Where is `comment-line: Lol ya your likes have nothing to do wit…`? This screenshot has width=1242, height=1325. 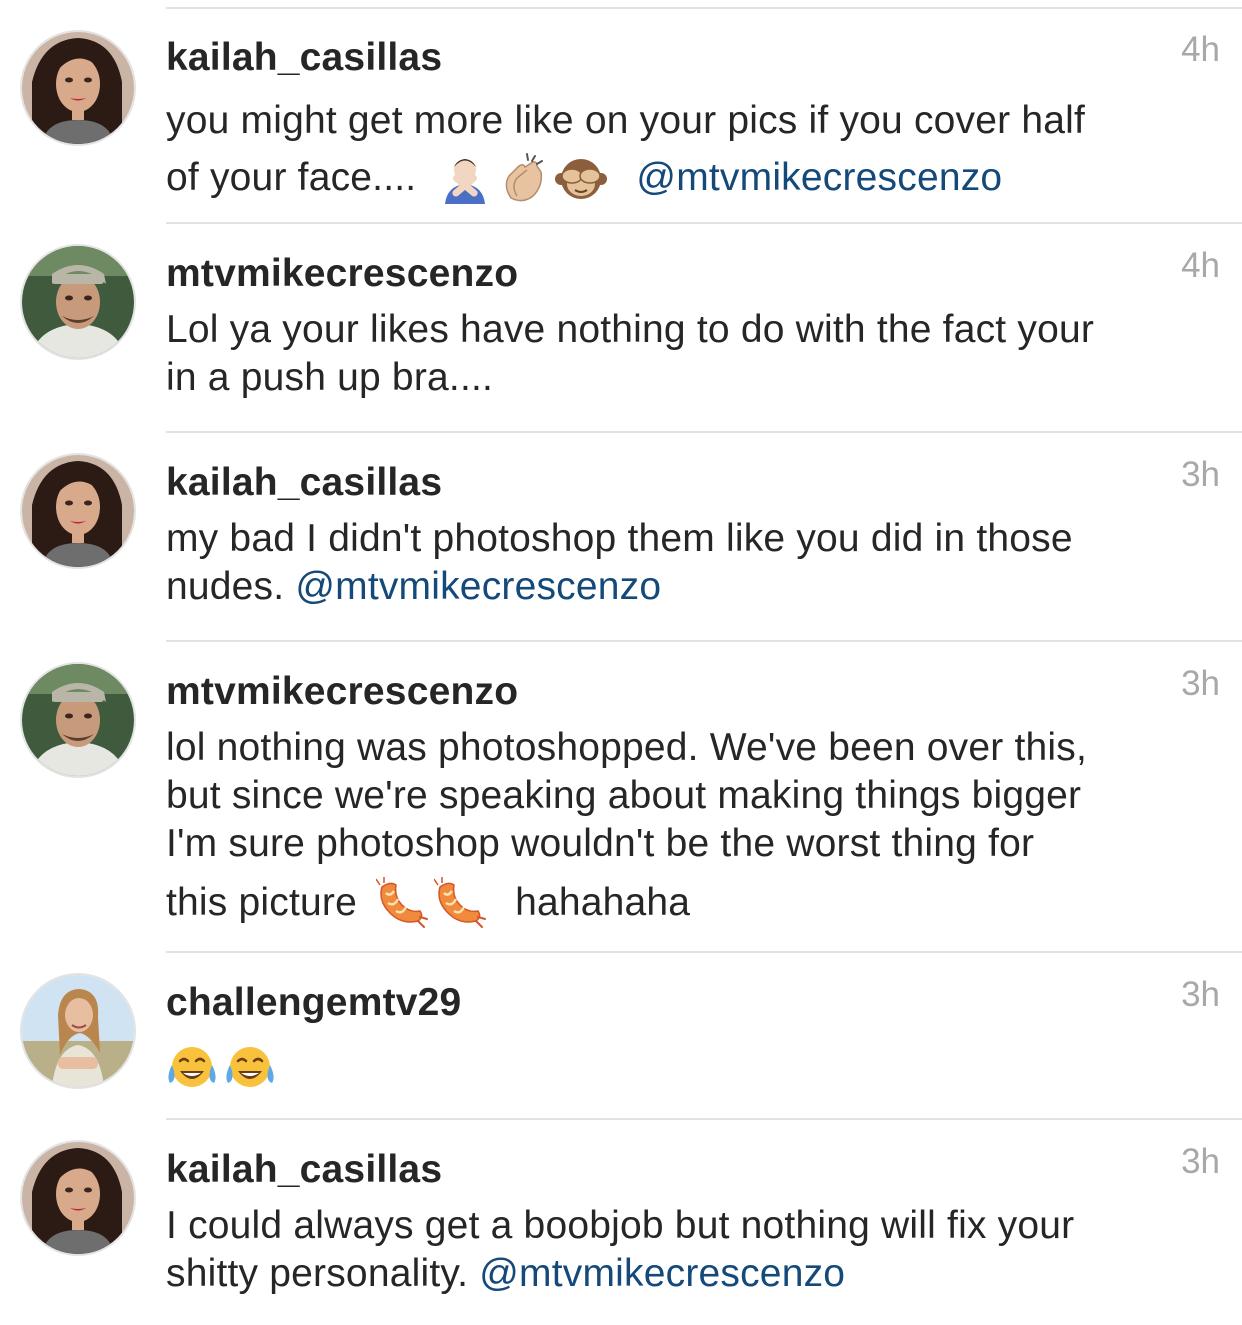
comment-line: Lol ya your likes have nothing to do wit… is located at coordinates (686, 330).